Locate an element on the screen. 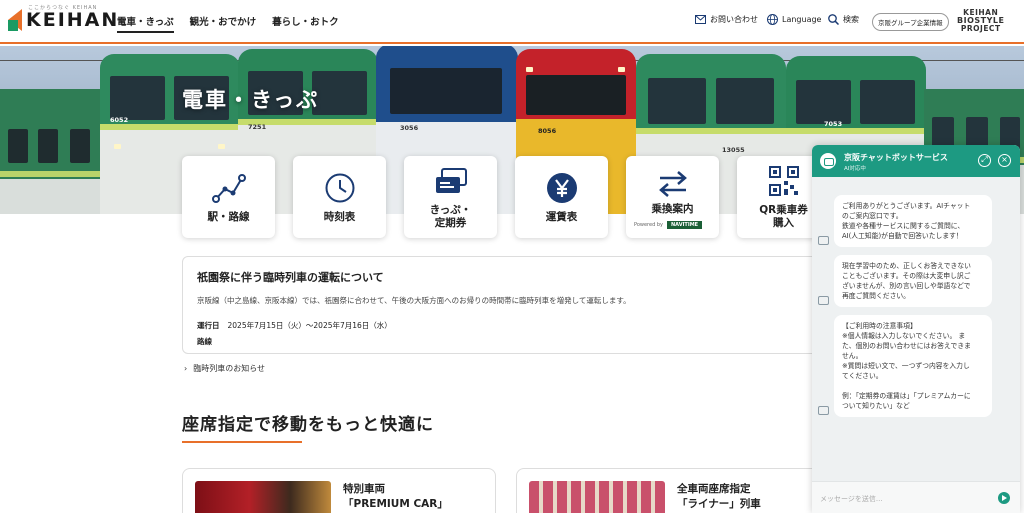  chat-line: のご案内窓口です。 is located at coordinates (872, 216).